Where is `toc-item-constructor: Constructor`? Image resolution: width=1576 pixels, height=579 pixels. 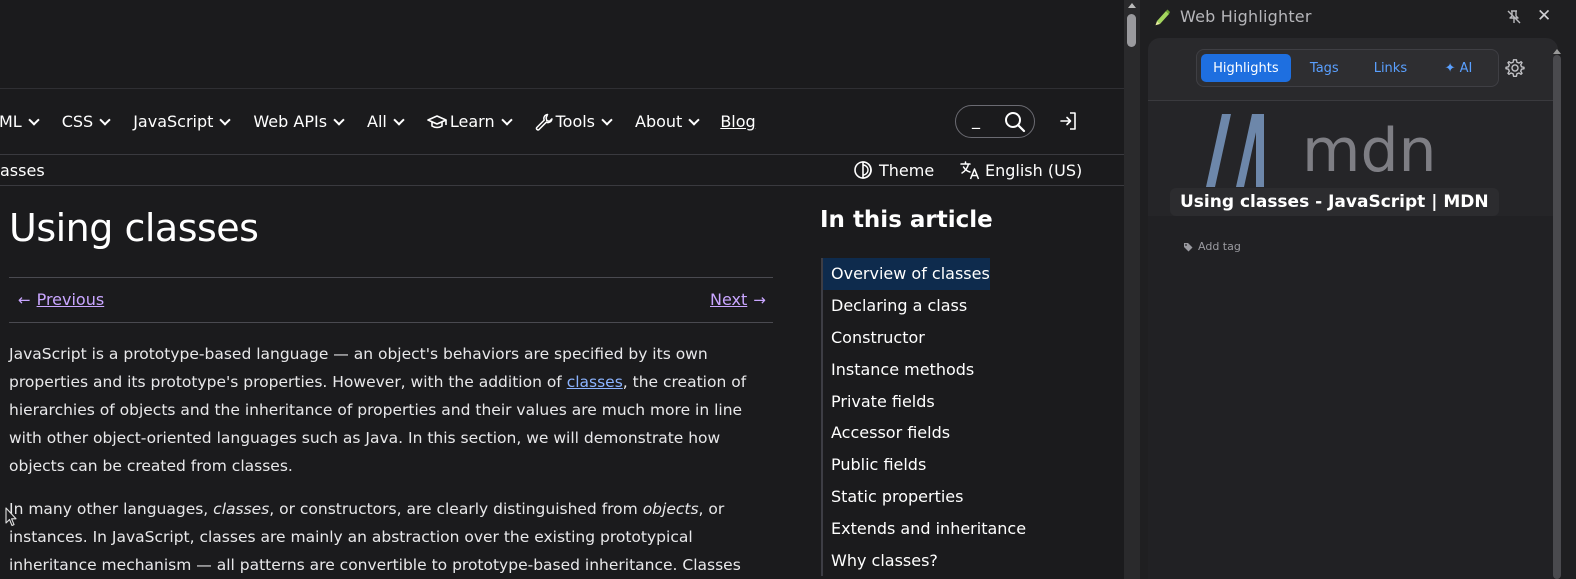
toc-item-constructor: Constructor is located at coordinates (962, 338).